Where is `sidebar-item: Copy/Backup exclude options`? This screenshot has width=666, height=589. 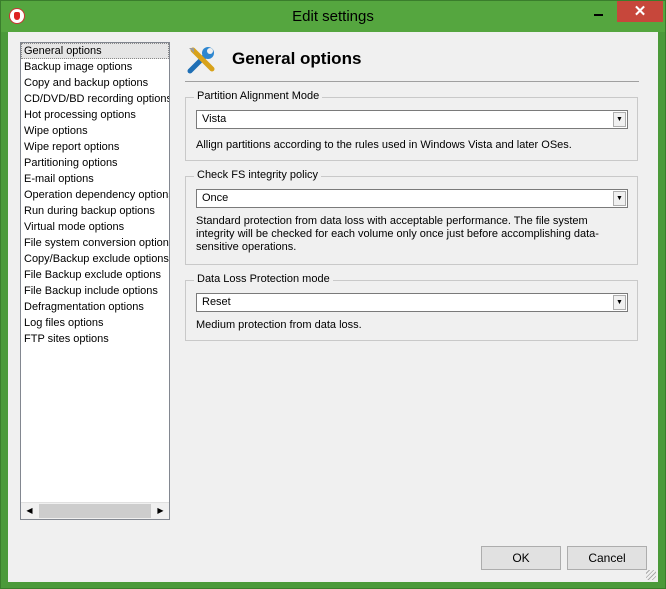 sidebar-item: Copy/Backup exclude options is located at coordinates (95, 259).